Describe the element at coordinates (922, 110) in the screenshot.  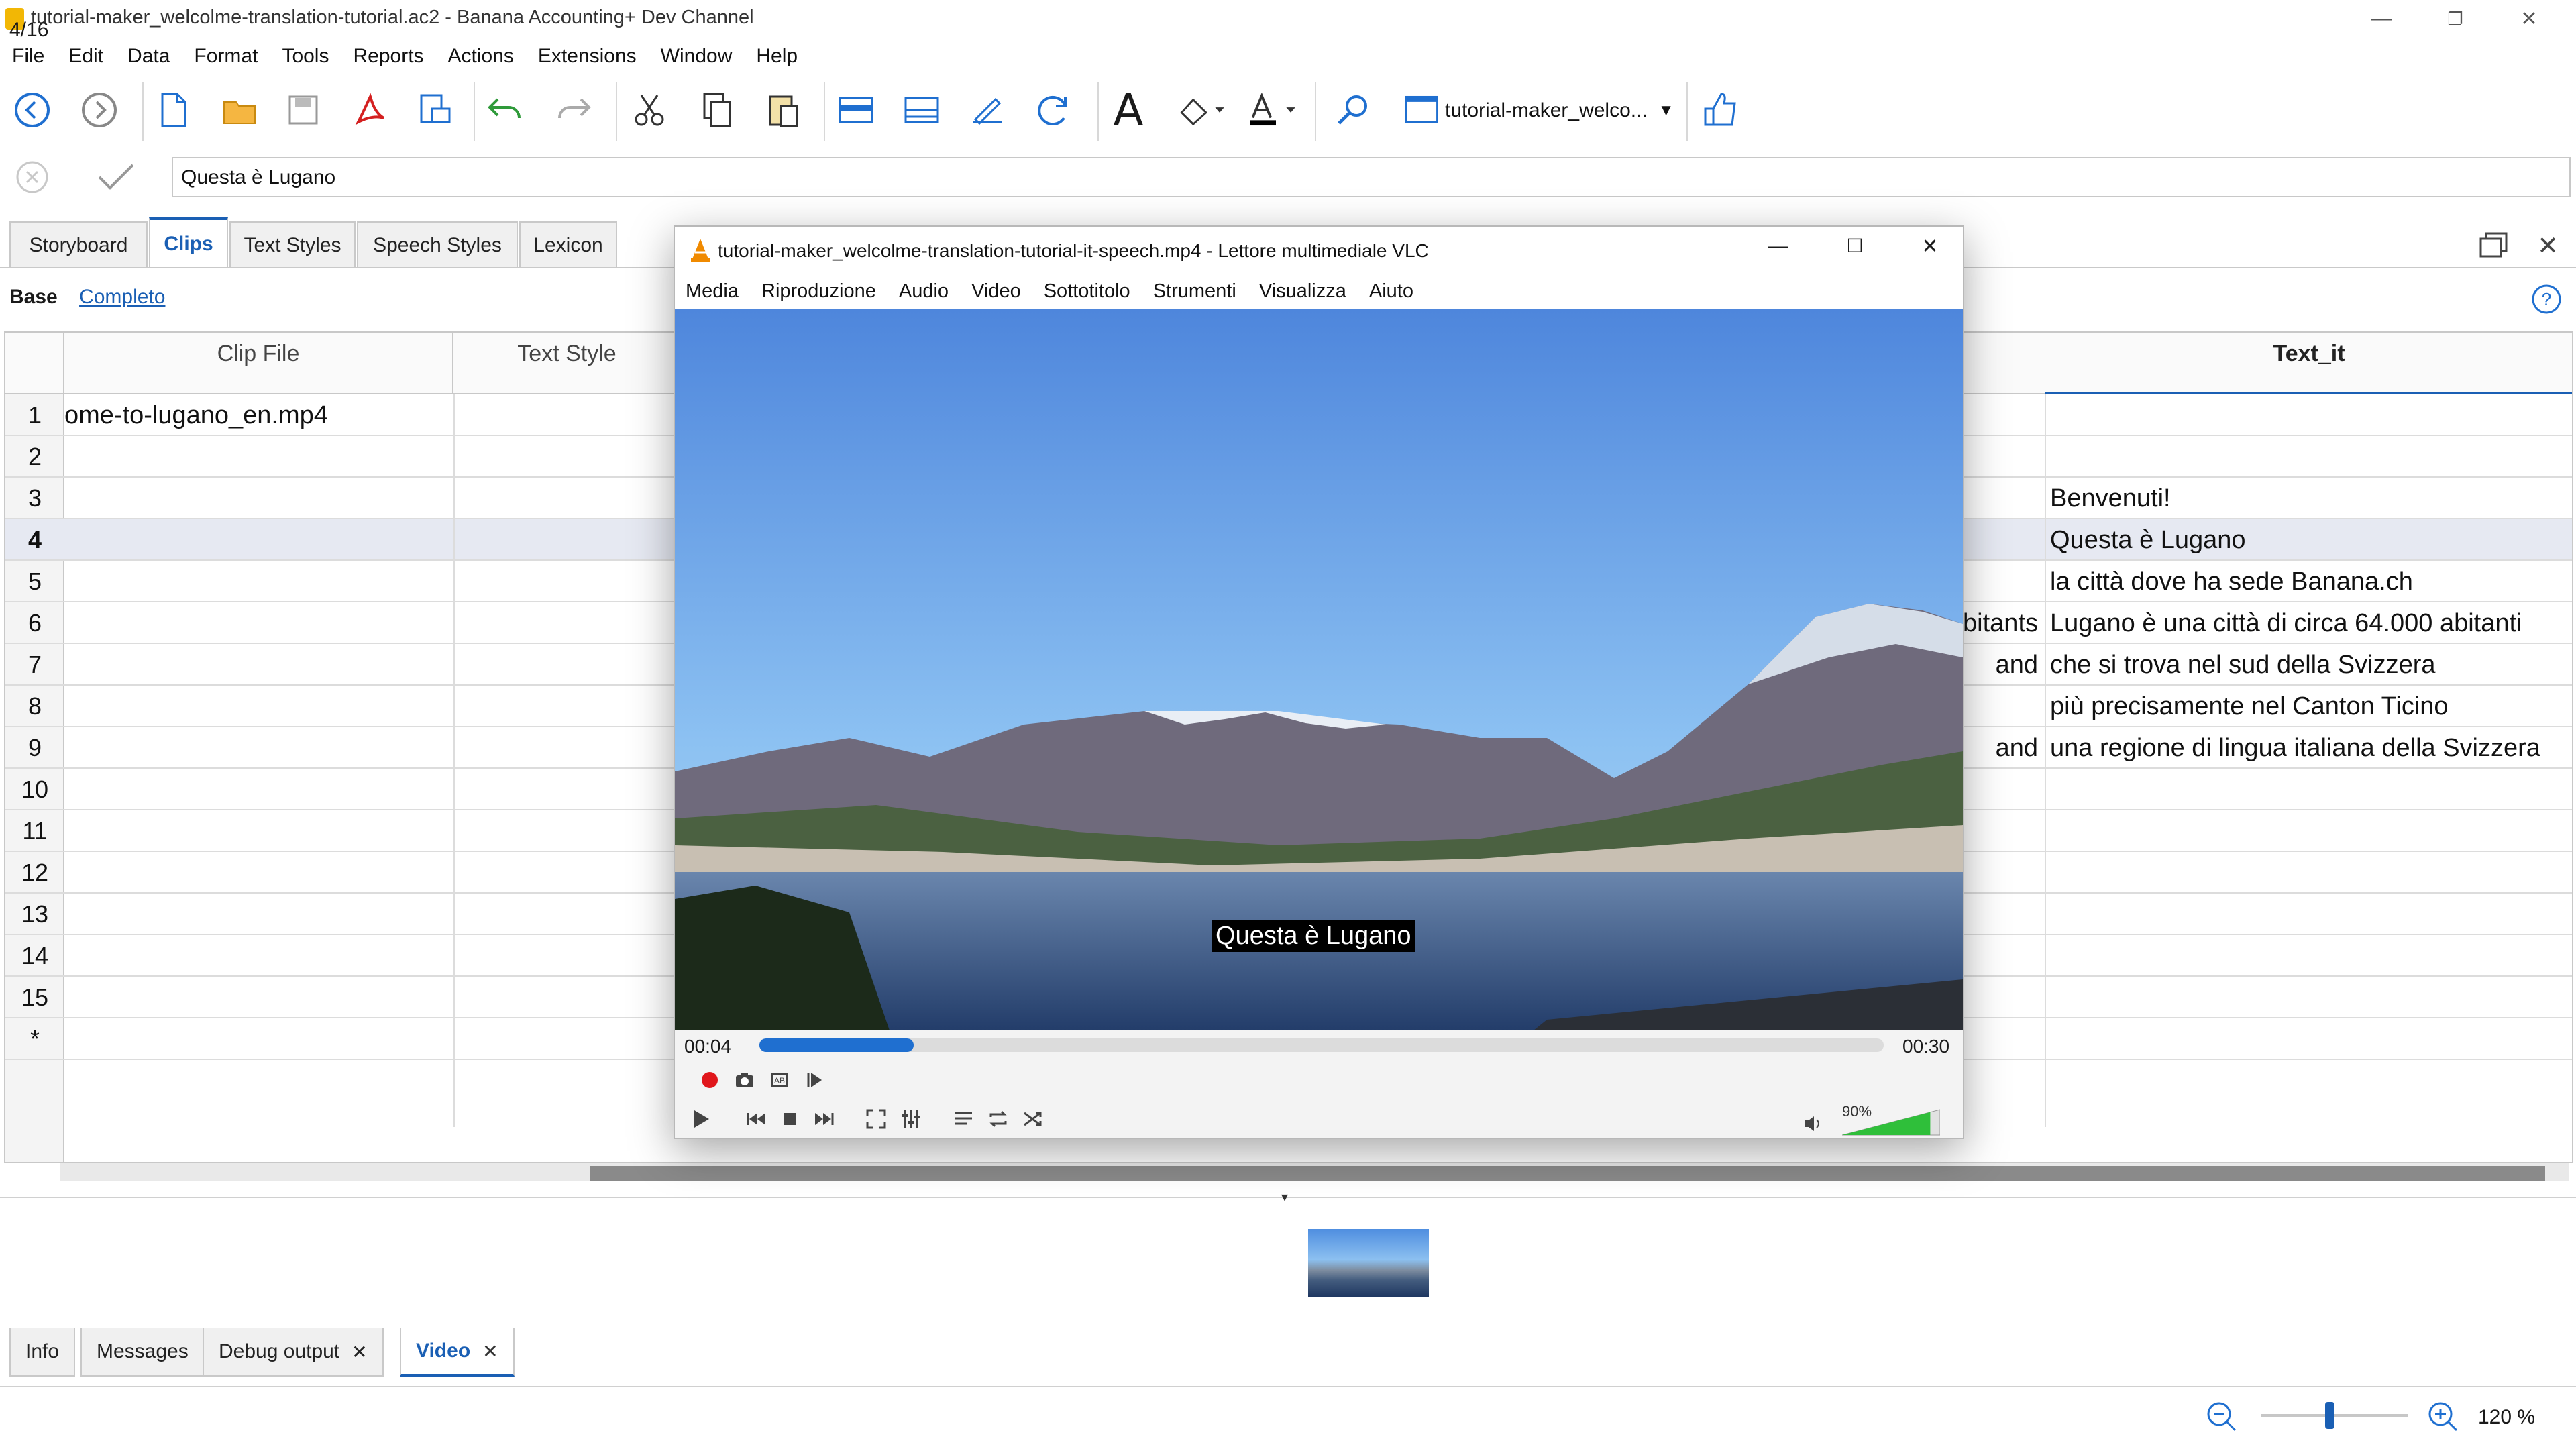
I see `delete-row-icon` at that location.